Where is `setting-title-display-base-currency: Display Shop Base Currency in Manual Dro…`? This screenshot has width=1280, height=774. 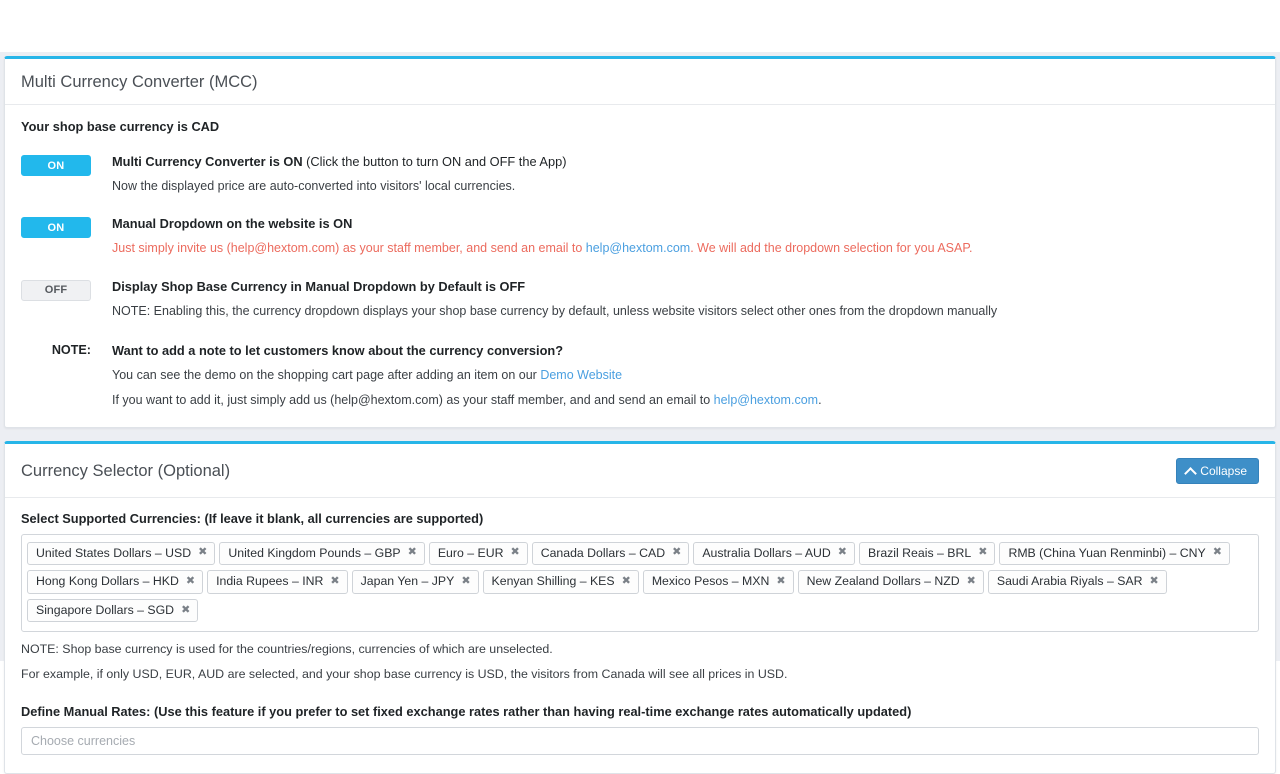
setting-title-display-base-currency: Display Shop Base Currency in Manual Dro… is located at coordinates (319, 286).